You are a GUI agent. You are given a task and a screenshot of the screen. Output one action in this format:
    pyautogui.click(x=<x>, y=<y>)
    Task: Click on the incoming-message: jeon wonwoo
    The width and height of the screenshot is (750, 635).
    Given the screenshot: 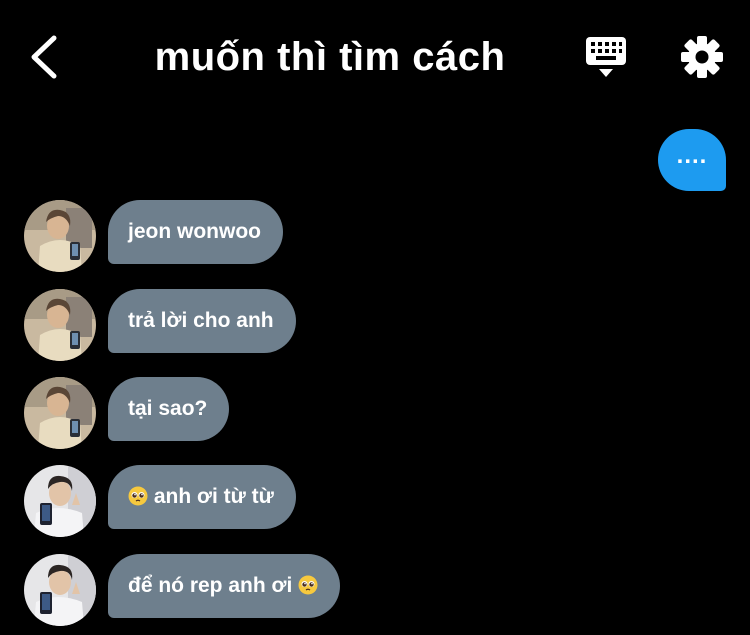 What is the action you would take?
    pyautogui.click(x=374, y=236)
    